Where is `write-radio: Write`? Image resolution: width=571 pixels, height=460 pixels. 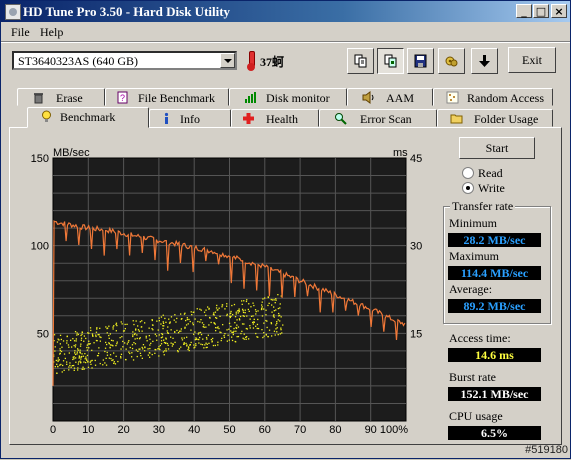 write-radio: Write is located at coordinates (502, 188).